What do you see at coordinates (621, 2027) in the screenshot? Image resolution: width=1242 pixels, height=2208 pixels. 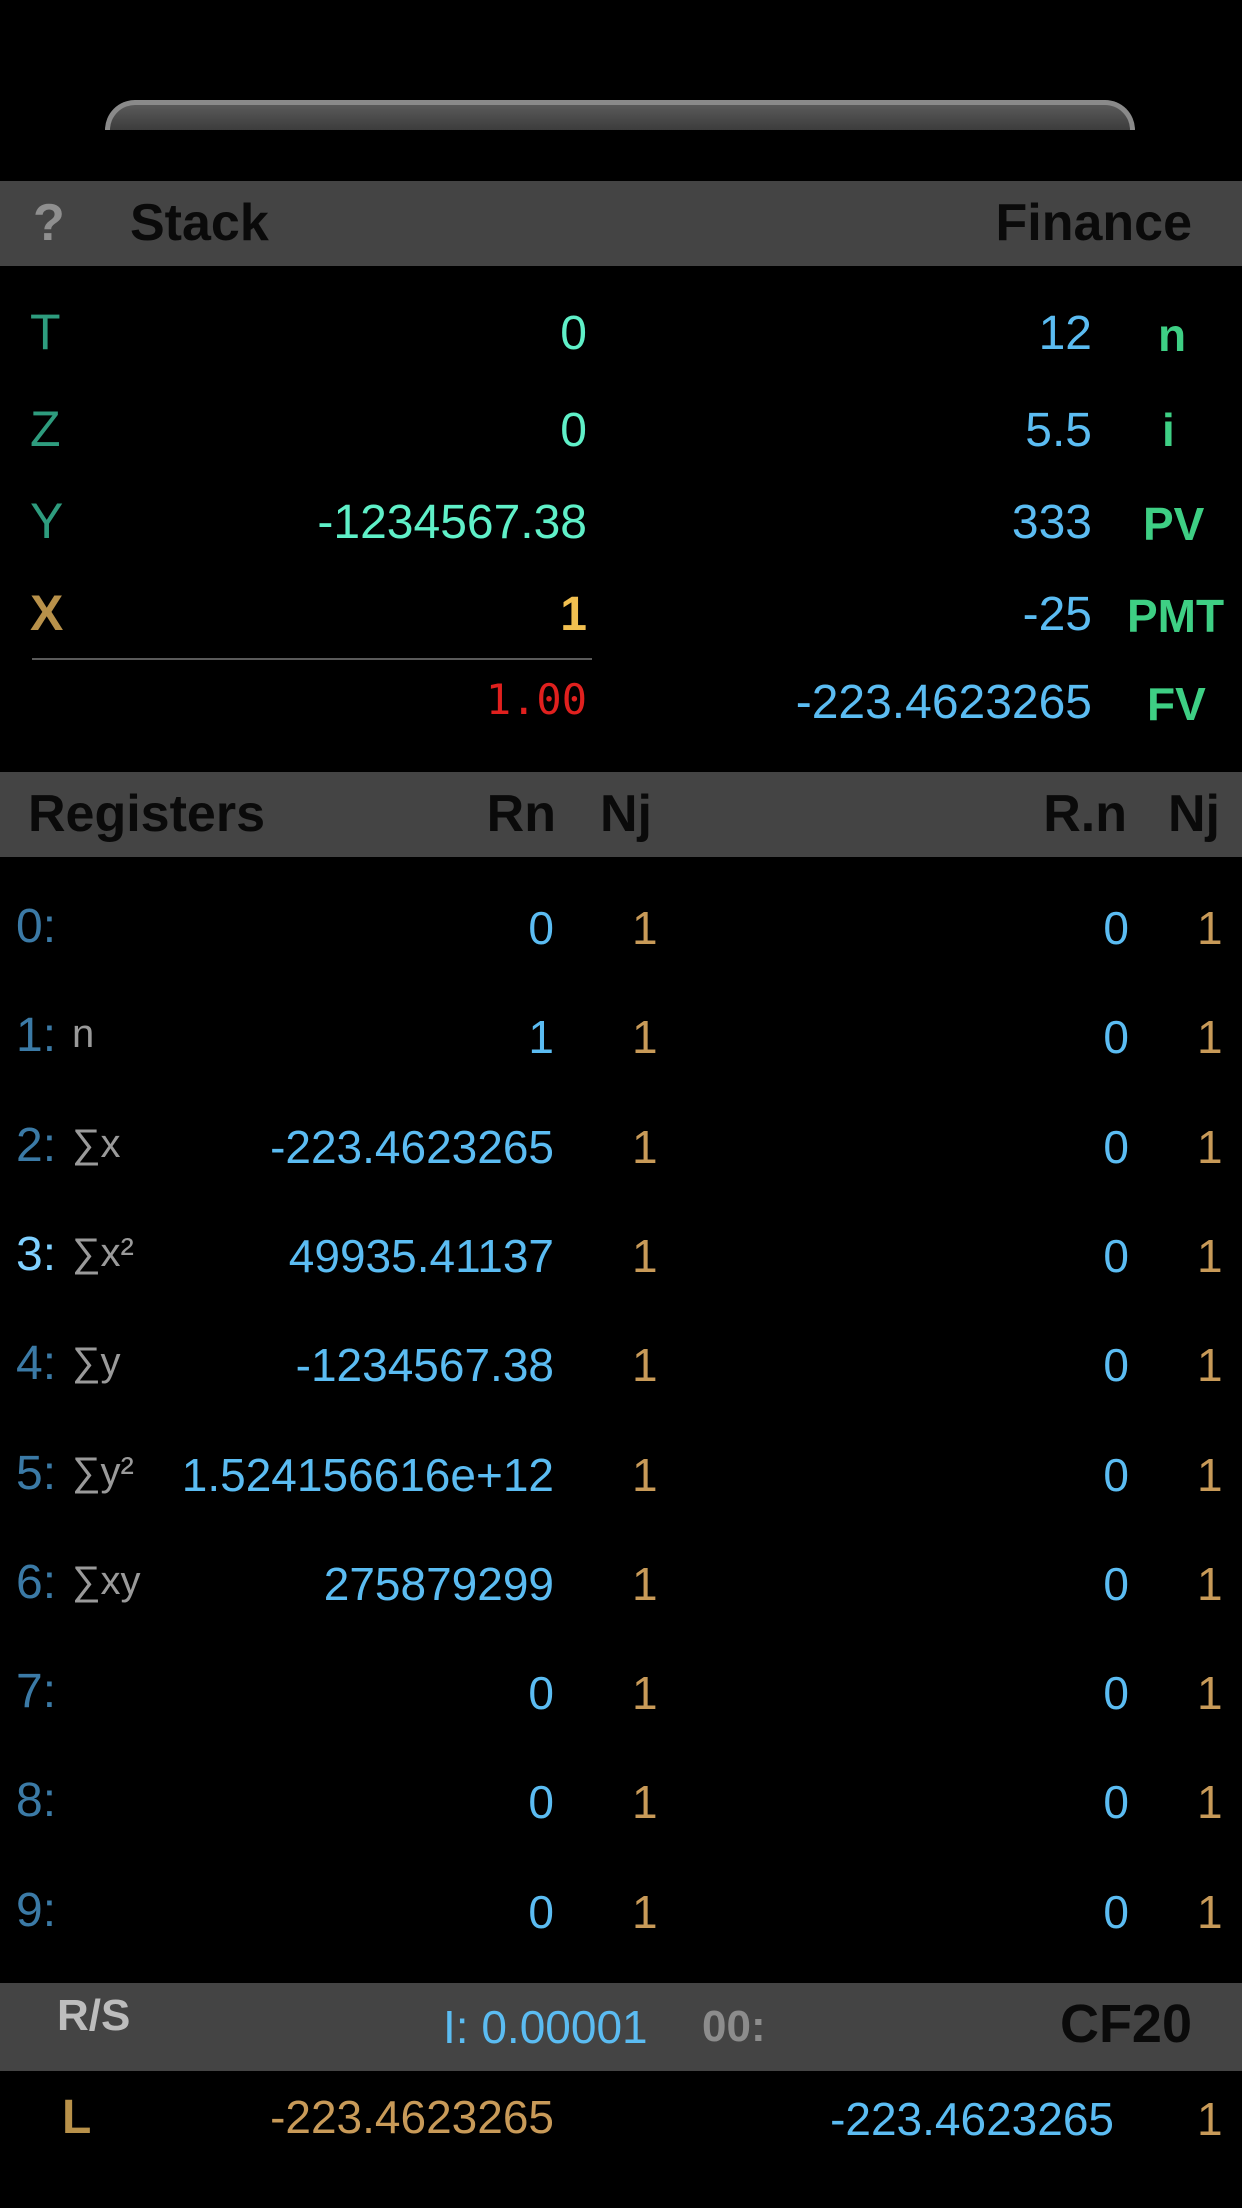 I see `program-bar: R/S I: 0.00001 00: CF20` at bounding box center [621, 2027].